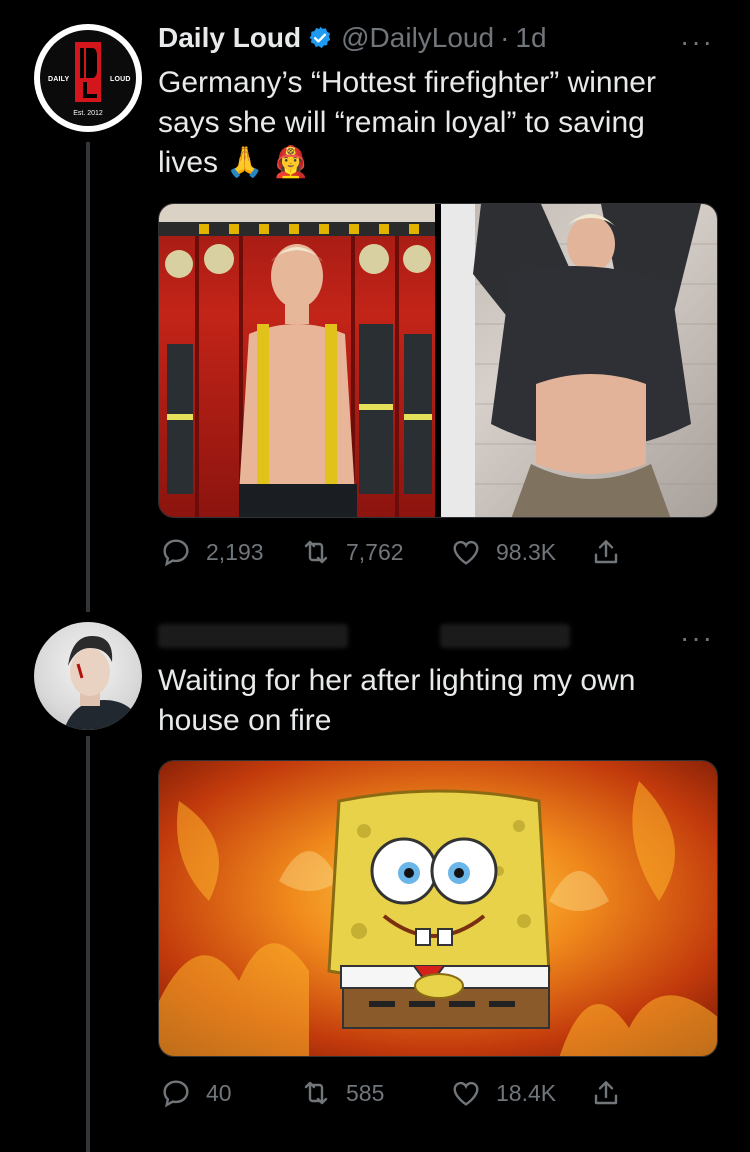  I want to click on like-count: 98.3K, so click(526, 551).